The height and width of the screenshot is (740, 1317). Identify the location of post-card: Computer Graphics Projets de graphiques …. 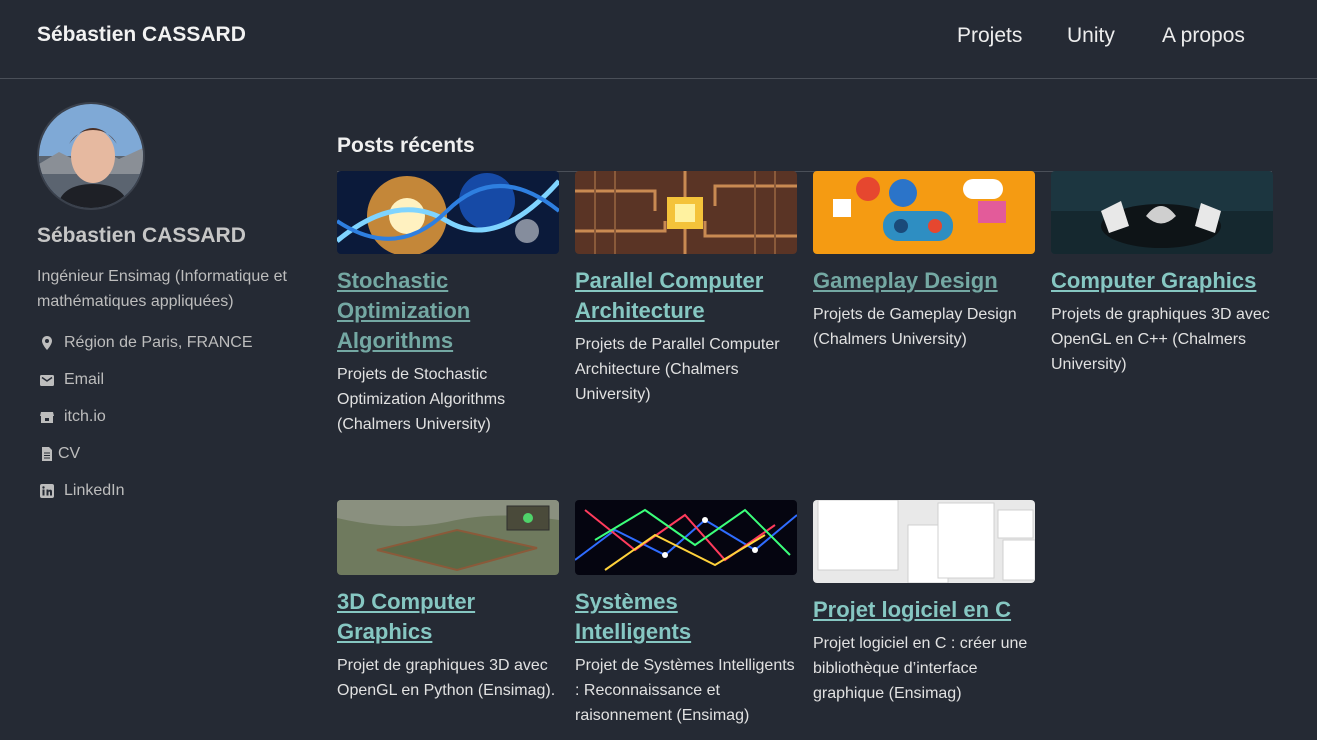
(1162, 274).